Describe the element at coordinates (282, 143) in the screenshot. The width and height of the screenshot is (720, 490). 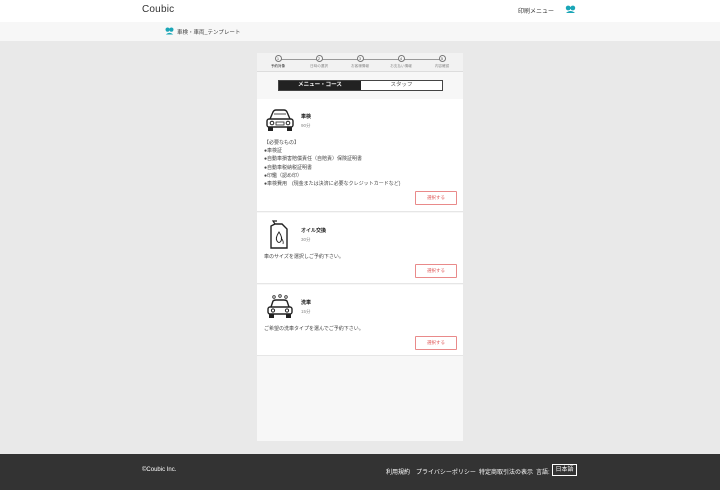
I see `desc-line: 【必要なもの】` at that location.